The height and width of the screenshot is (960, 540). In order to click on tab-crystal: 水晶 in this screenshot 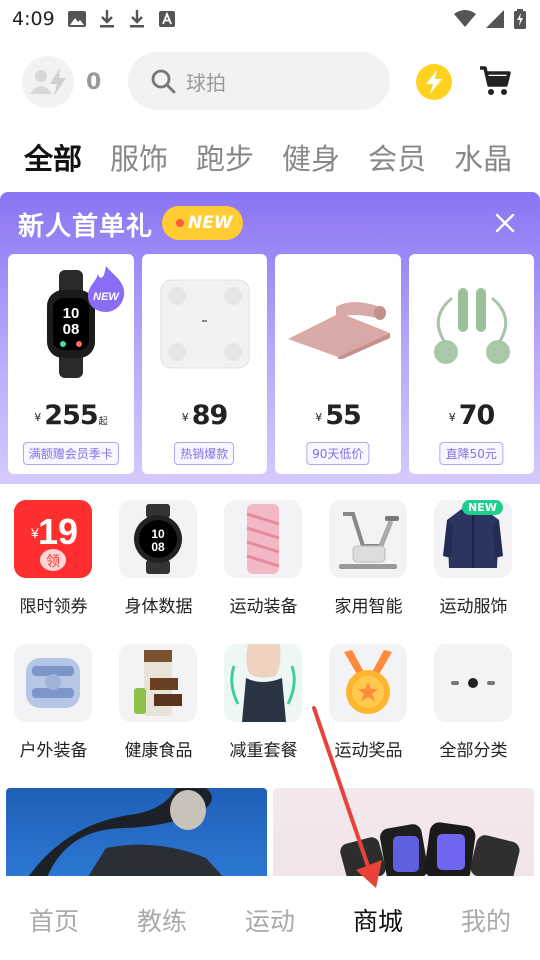, I will do `click(483, 160)`.